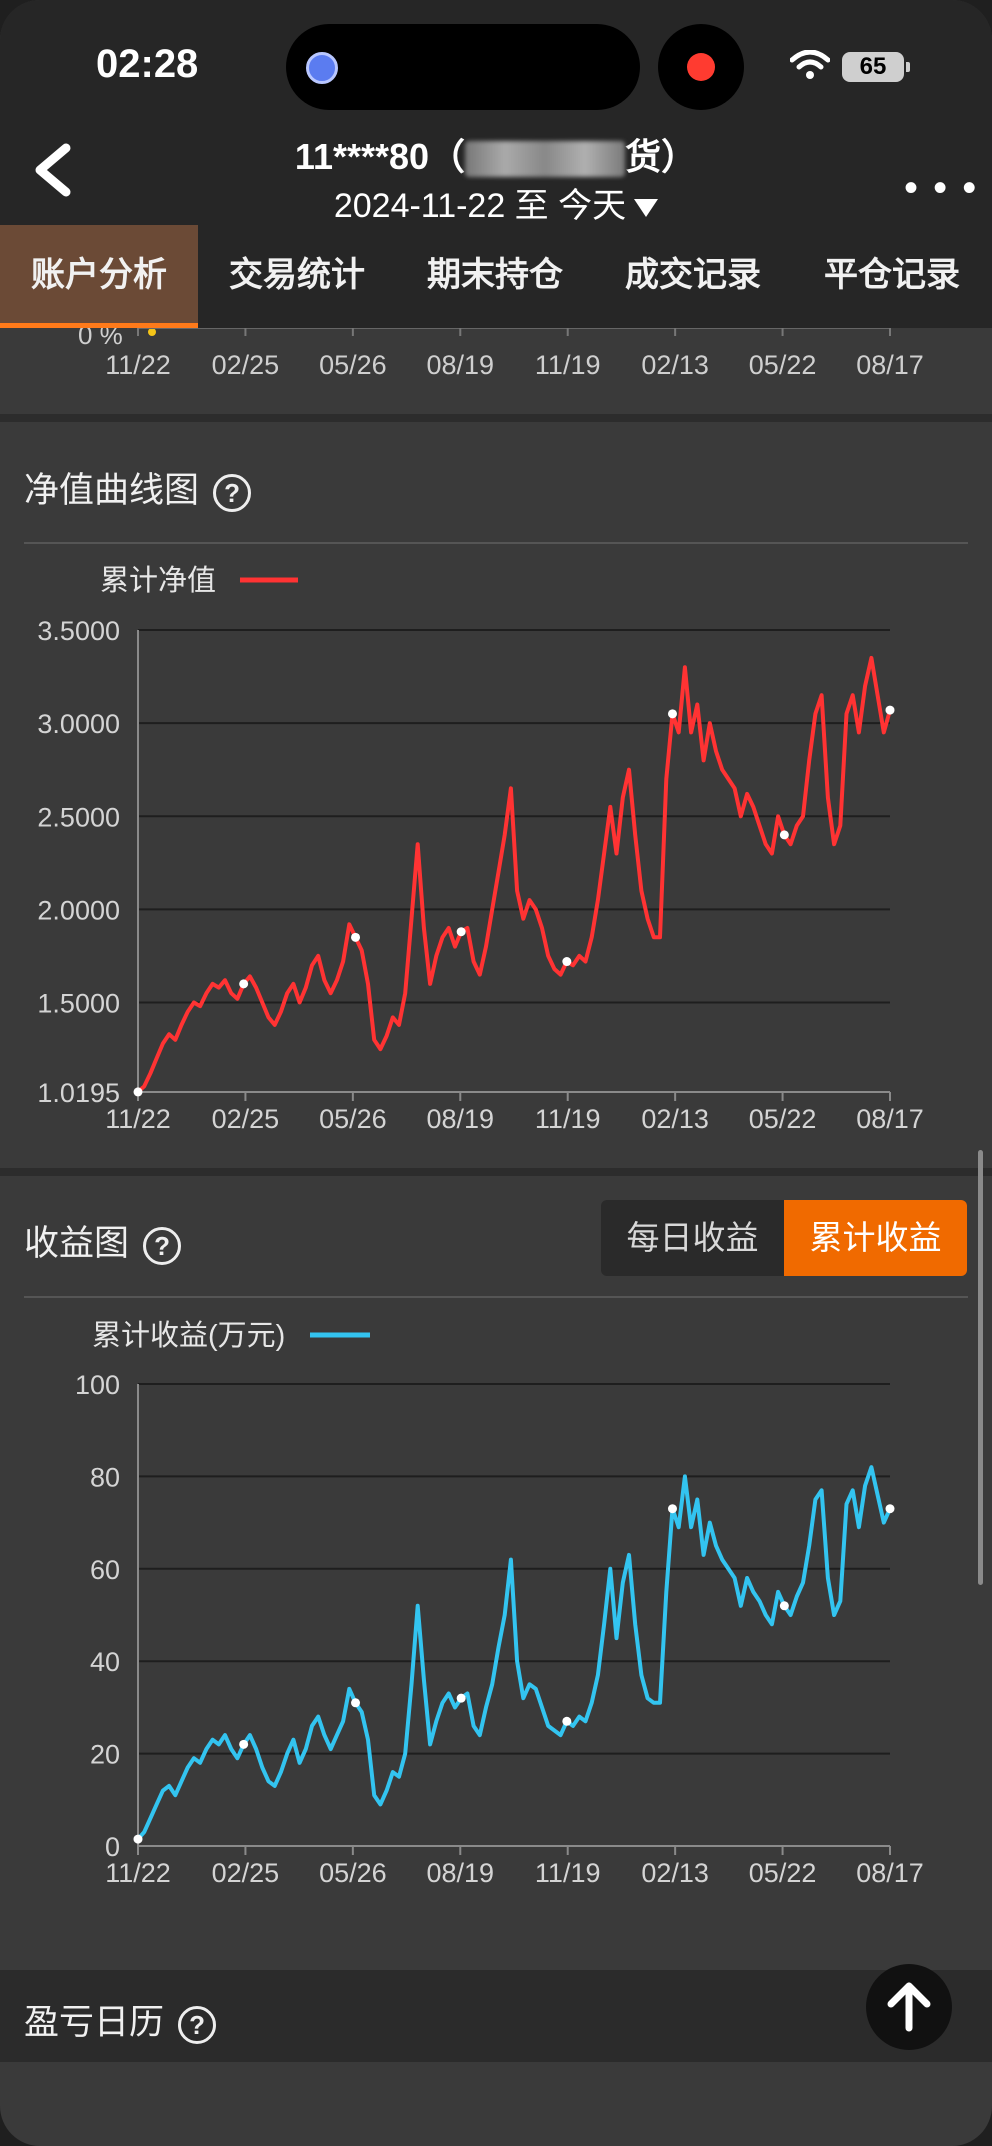 This screenshot has height=2146, width=992. What do you see at coordinates (78, 724) in the screenshot?
I see `nav-y-tick-label: 3.0000` at bounding box center [78, 724].